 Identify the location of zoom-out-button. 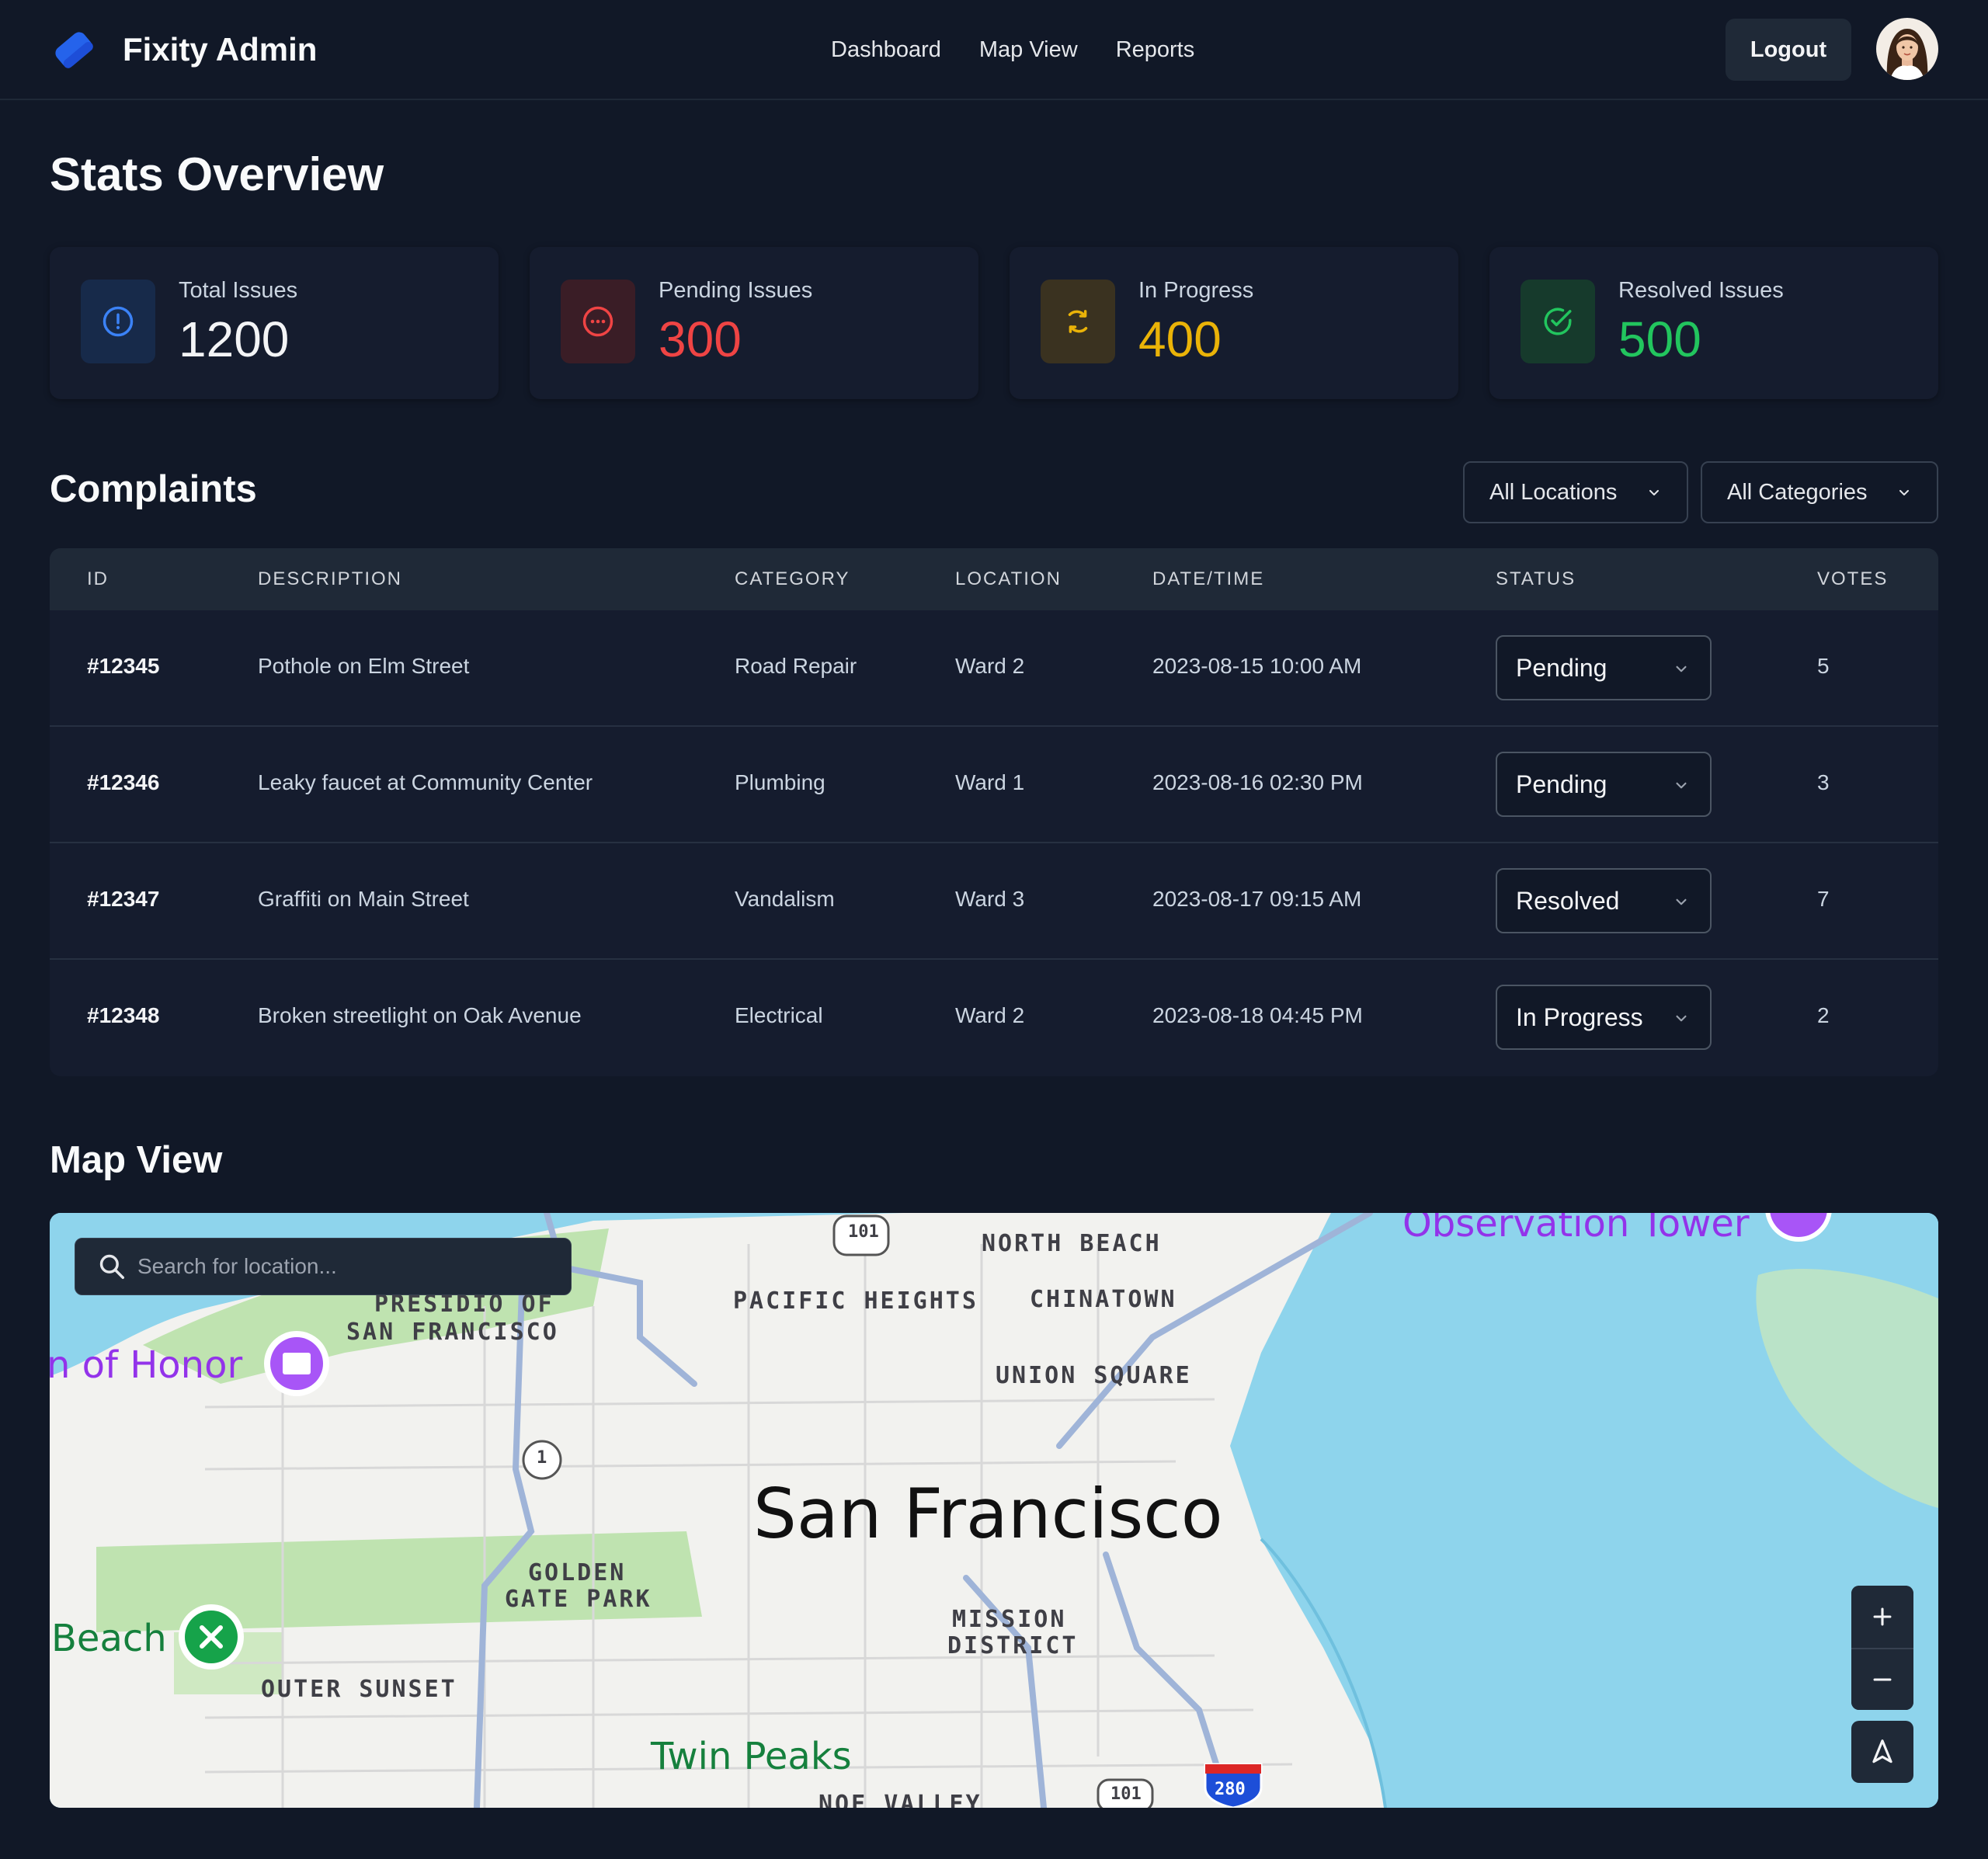
(1882, 1679).